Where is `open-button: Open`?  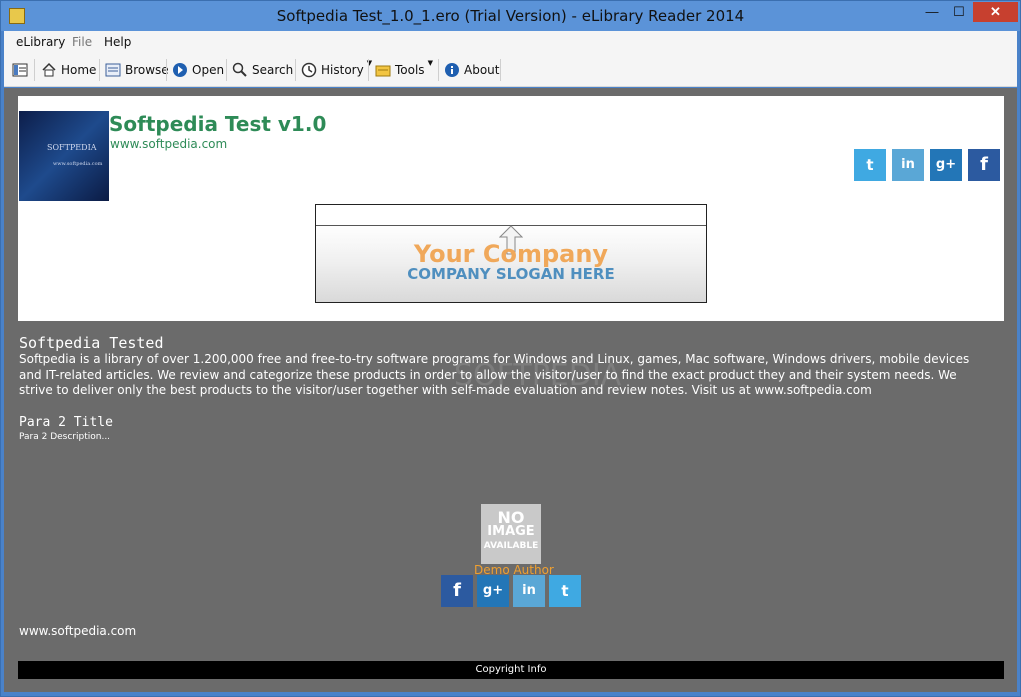
open-button: Open is located at coordinates (198, 70).